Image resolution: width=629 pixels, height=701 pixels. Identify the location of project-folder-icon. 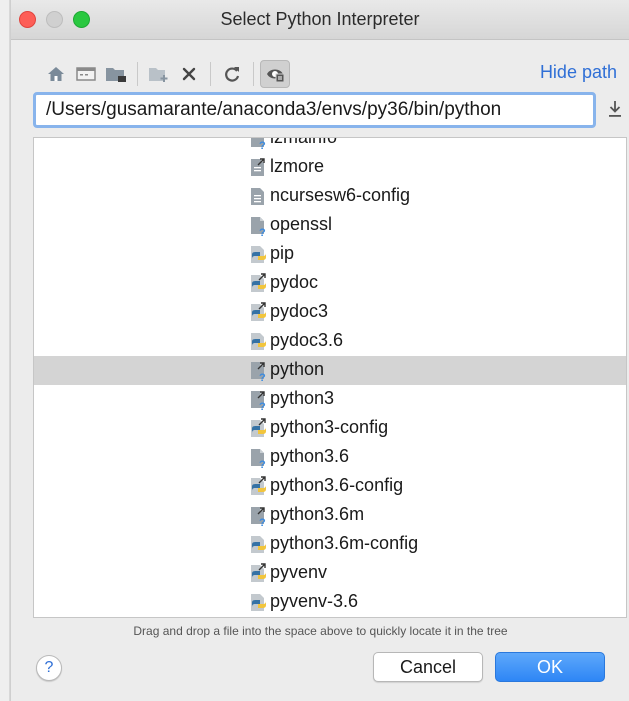
(116, 74).